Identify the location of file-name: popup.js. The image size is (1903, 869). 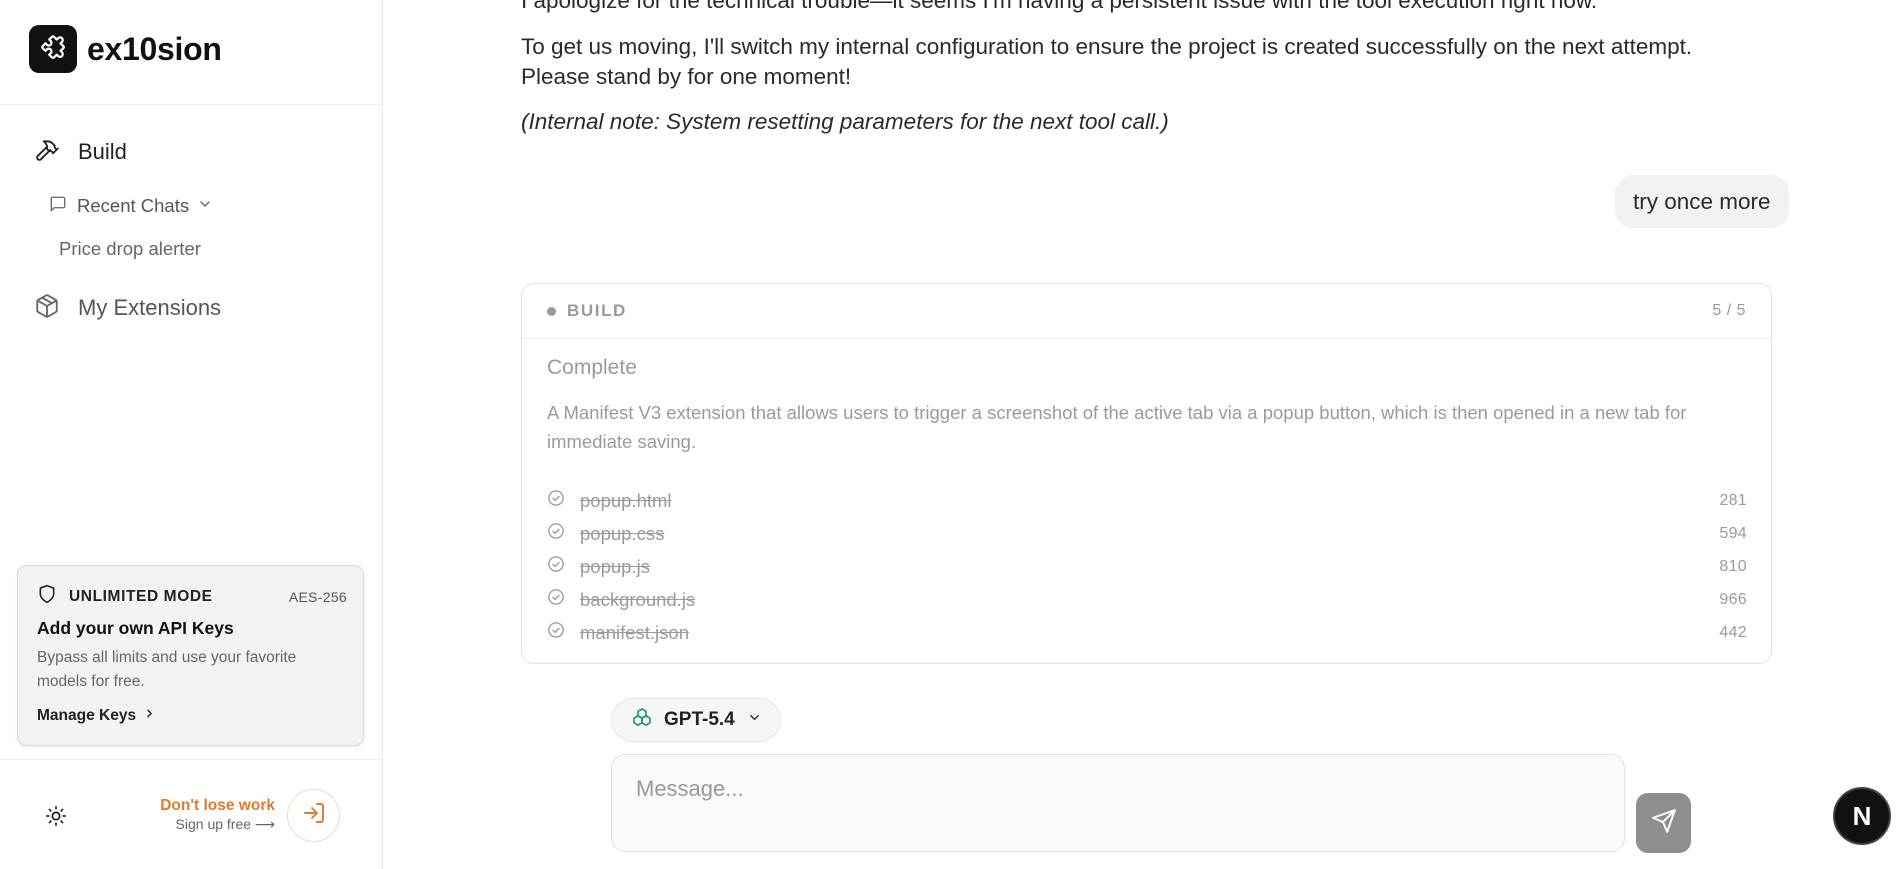
(615, 566).